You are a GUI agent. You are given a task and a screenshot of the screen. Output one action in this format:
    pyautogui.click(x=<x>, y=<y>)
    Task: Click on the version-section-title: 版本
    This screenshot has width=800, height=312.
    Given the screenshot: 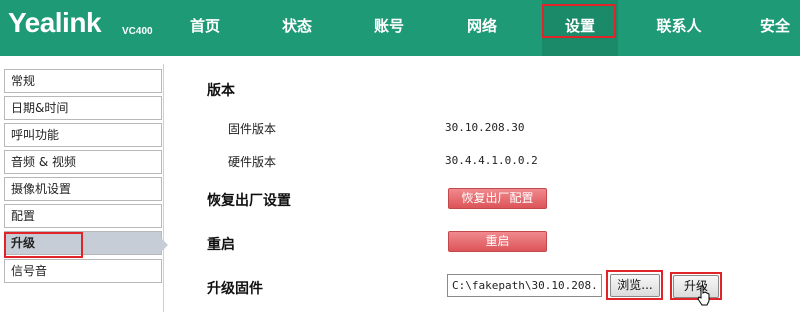 What is the action you would take?
    pyautogui.click(x=221, y=91)
    